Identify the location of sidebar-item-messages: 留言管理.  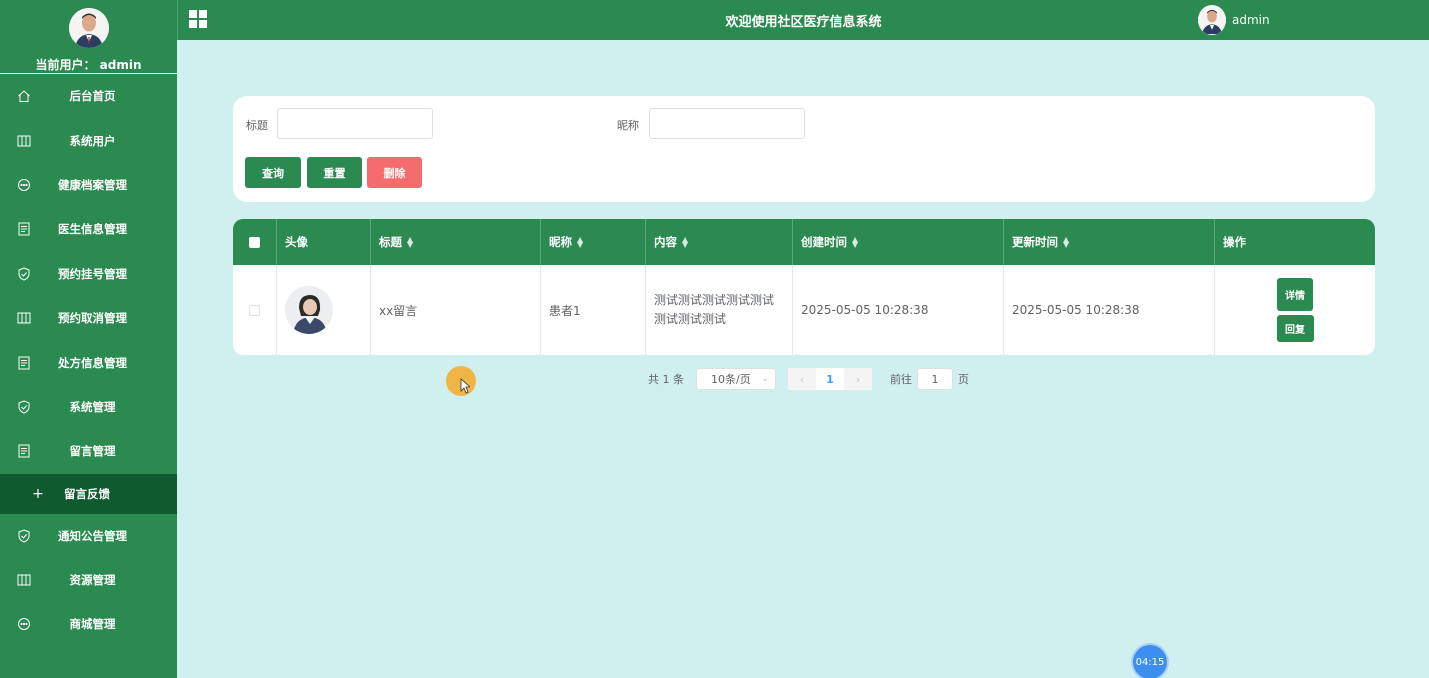
(88, 451).